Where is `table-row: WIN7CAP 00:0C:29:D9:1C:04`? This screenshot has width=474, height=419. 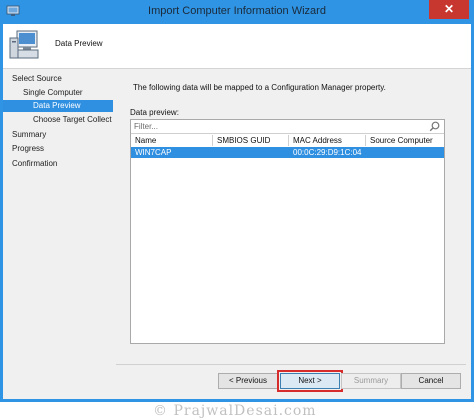 table-row: WIN7CAP 00:0C:29:D9:1C:04 is located at coordinates (287, 152).